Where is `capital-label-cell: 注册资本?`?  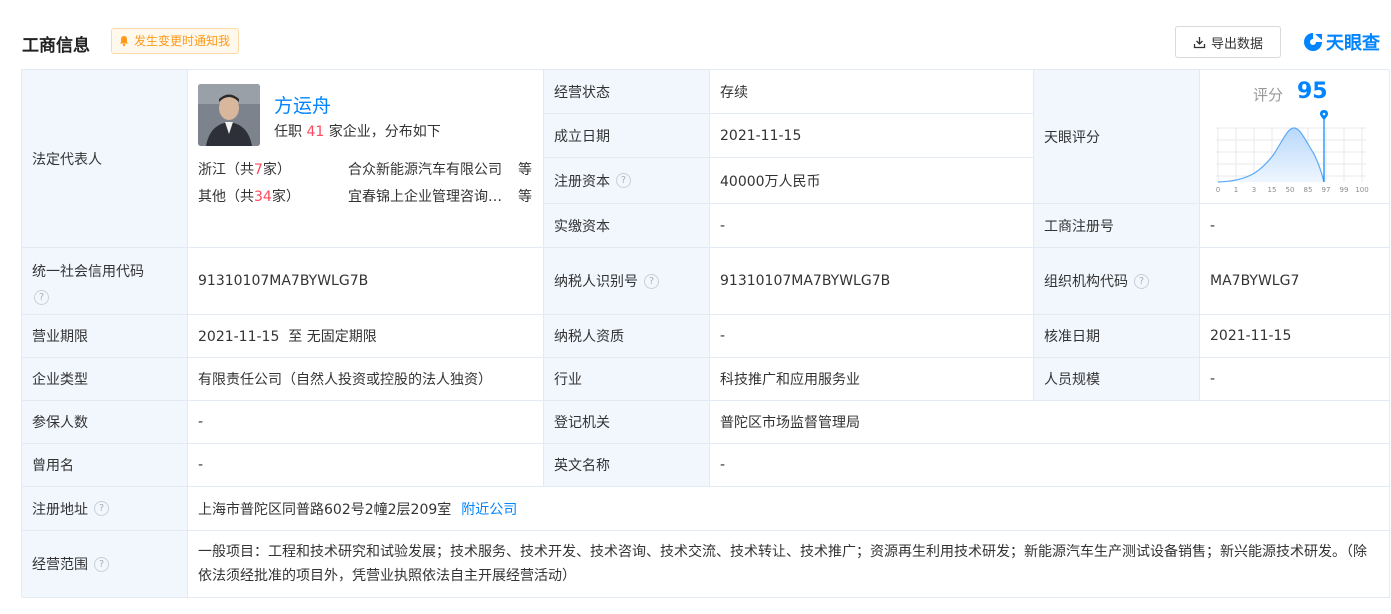
capital-label-cell: 注册资本? is located at coordinates (627, 181).